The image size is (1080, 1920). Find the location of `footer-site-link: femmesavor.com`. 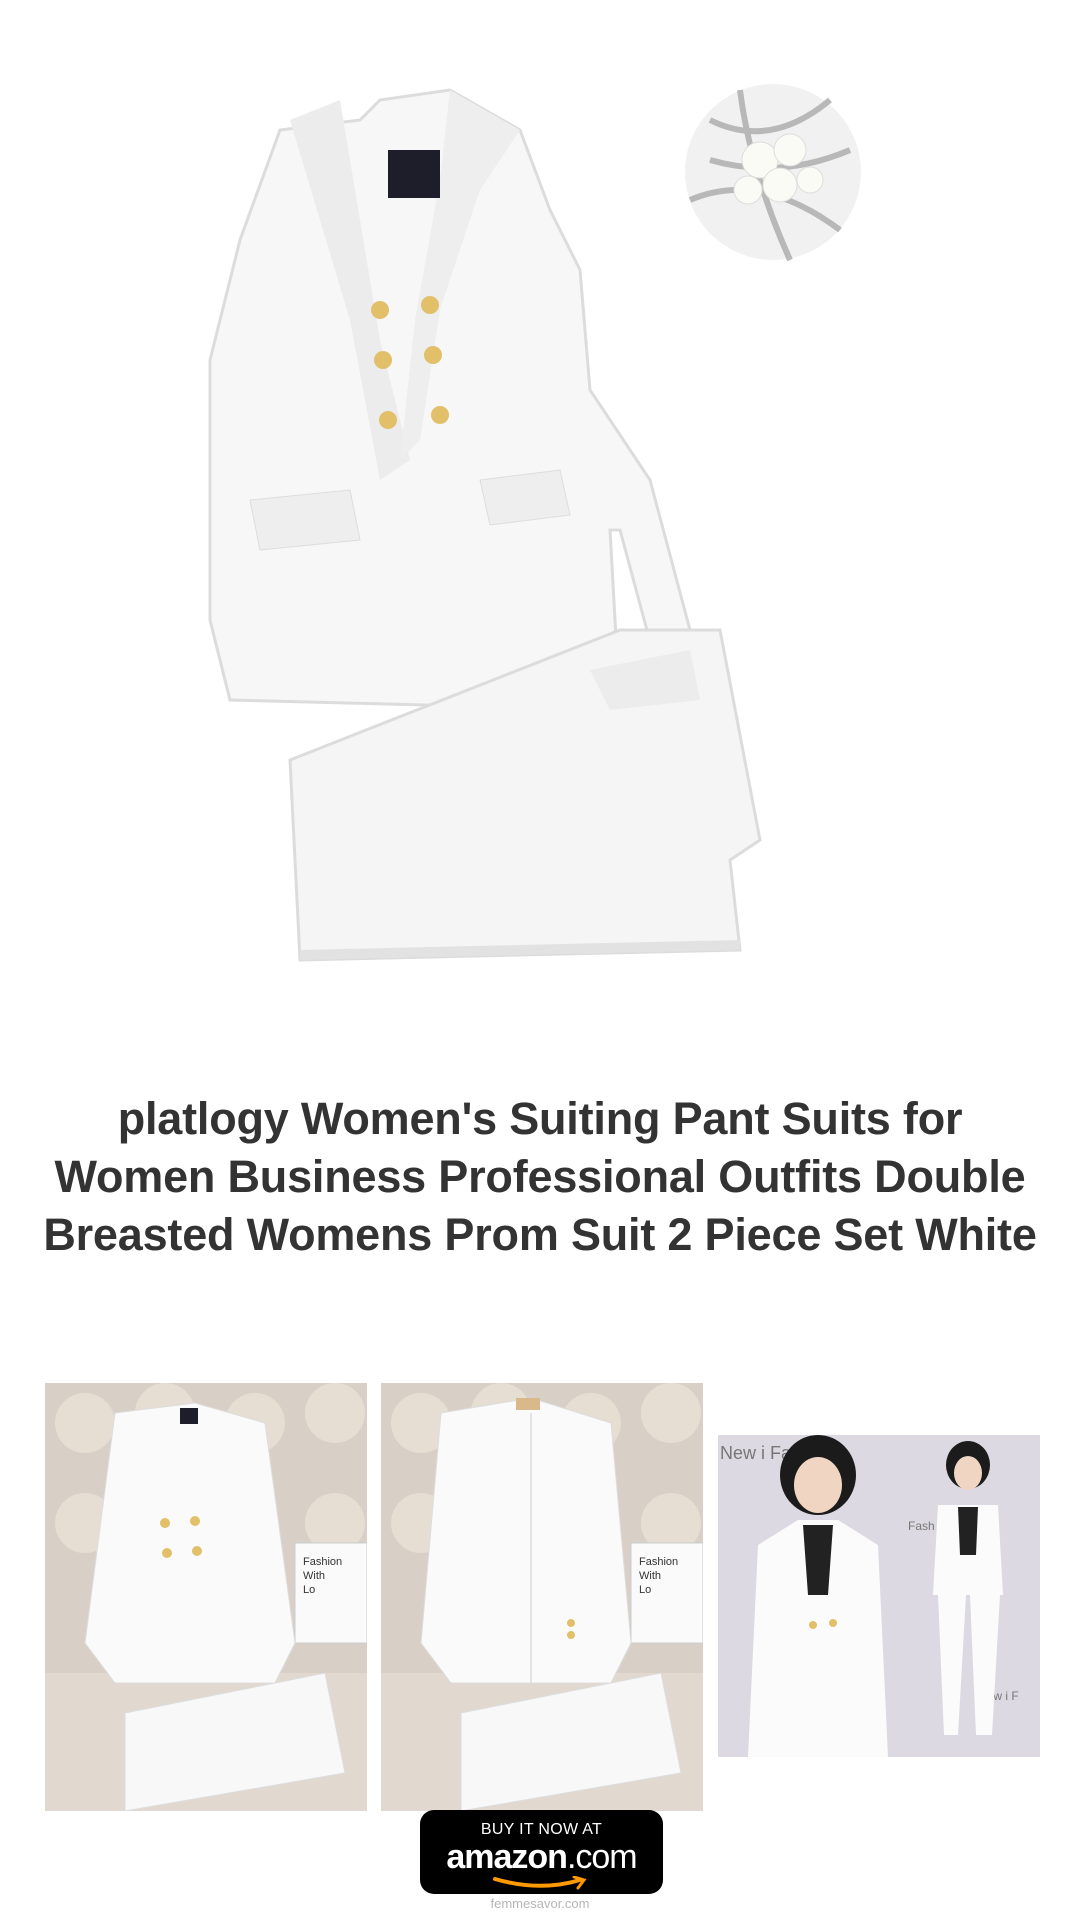

footer-site-link: femmesavor.com is located at coordinates (540, 1903).